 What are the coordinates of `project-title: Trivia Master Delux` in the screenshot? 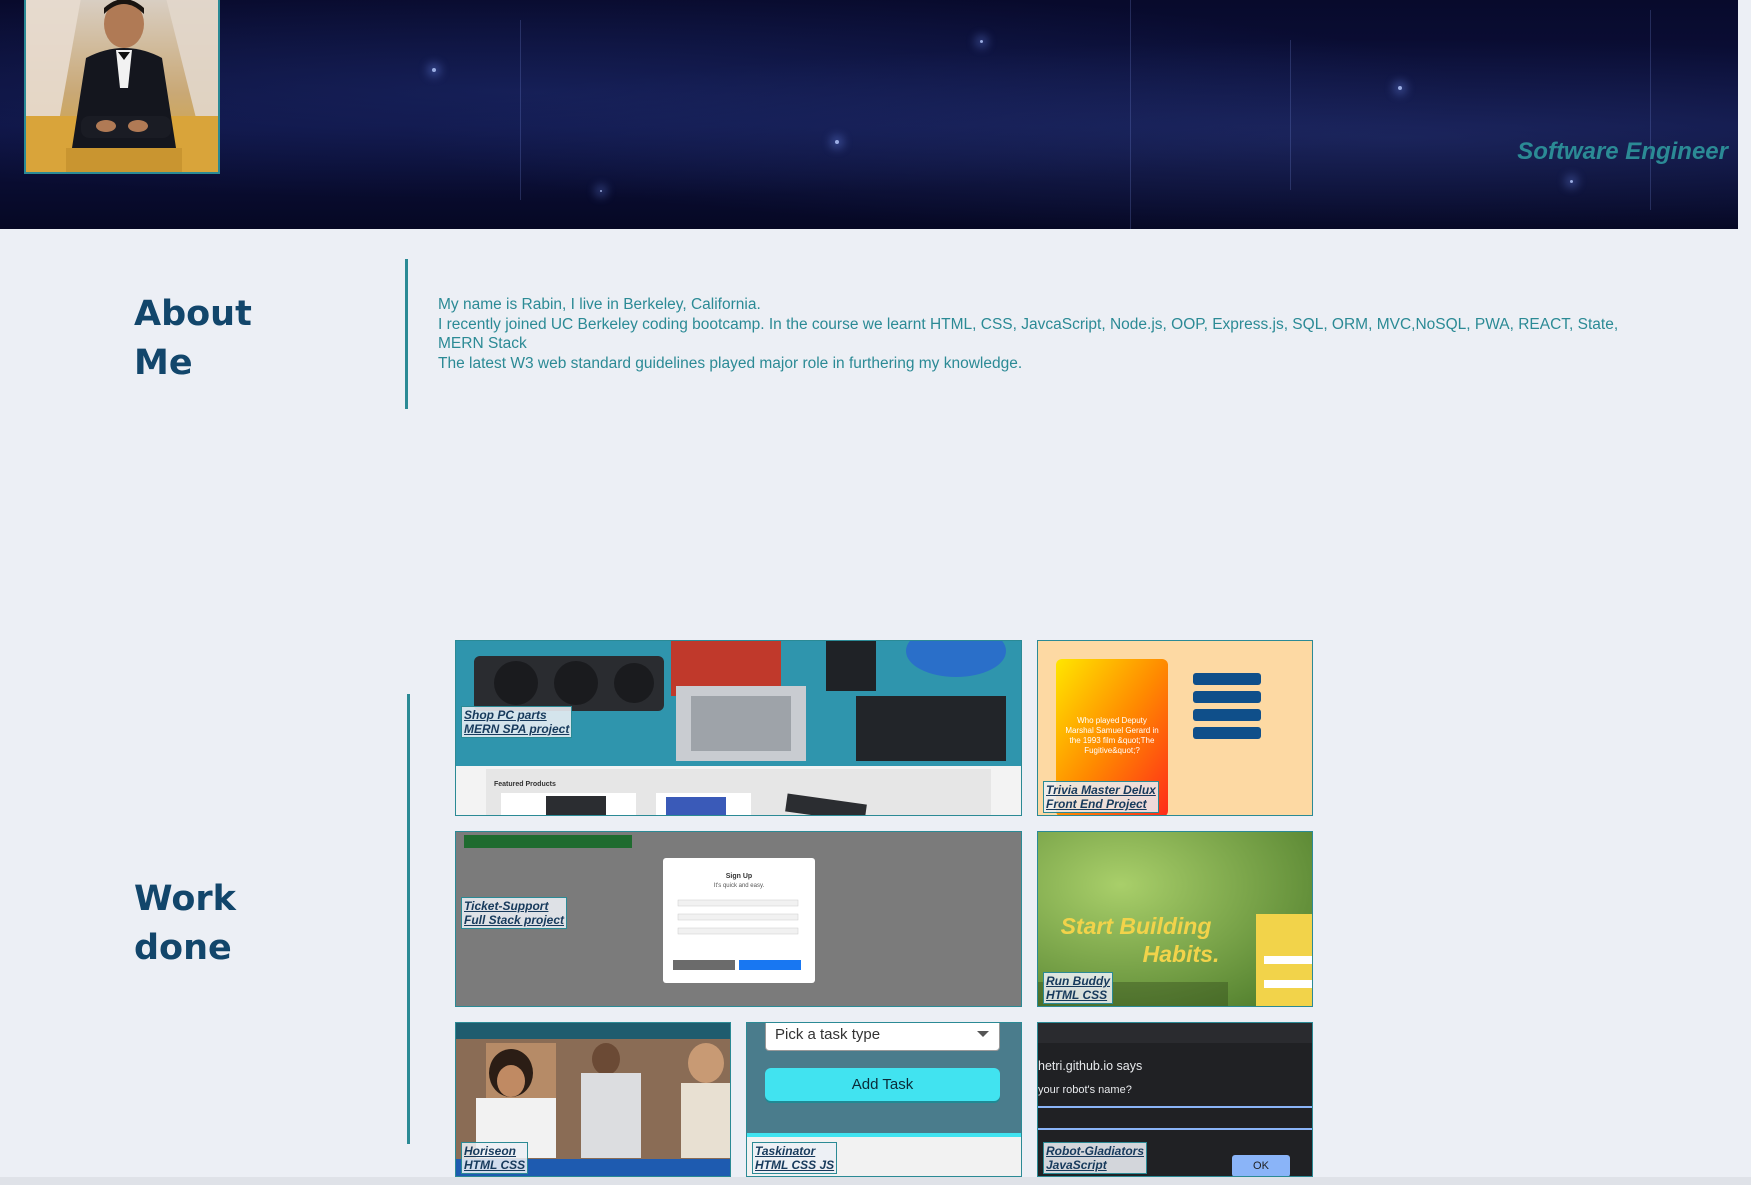 It's located at (1101, 790).